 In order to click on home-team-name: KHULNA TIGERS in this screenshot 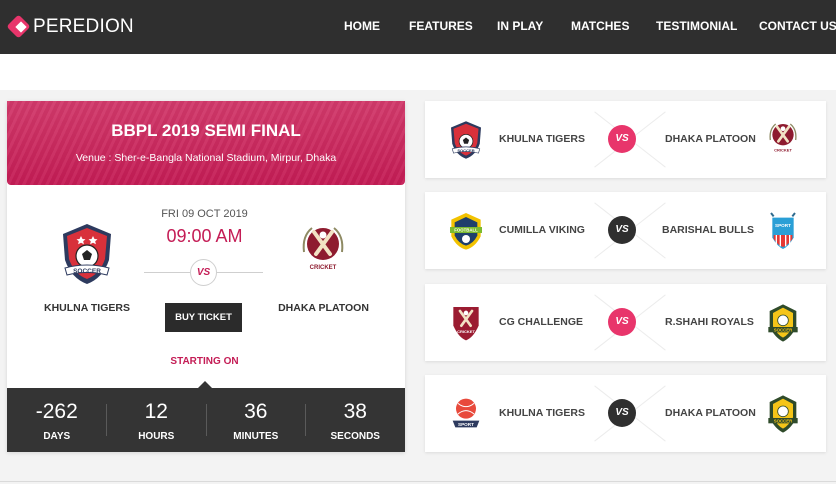, I will do `click(87, 308)`.